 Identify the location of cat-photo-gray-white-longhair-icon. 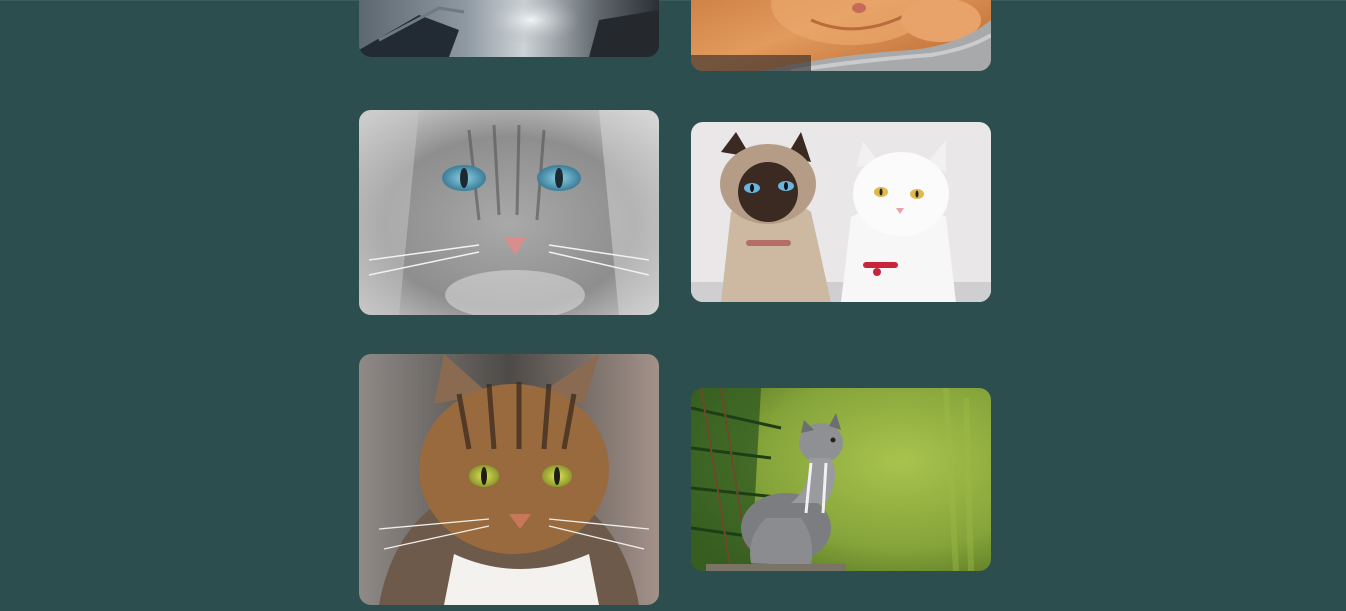
(509, 28).